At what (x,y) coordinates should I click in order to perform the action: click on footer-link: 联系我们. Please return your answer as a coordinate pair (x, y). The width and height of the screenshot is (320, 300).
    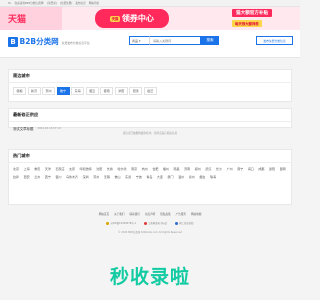
    Looking at the image, I should click on (134, 214).